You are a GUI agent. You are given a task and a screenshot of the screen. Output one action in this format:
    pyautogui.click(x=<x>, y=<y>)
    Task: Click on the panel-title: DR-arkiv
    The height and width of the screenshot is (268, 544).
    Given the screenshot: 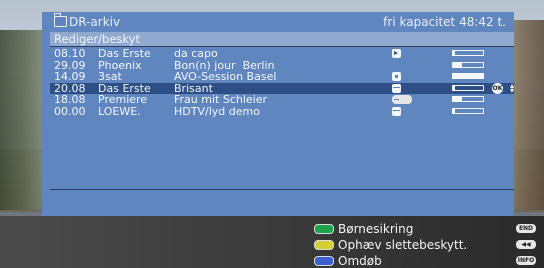 What is the action you would take?
    pyautogui.click(x=87, y=20)
    